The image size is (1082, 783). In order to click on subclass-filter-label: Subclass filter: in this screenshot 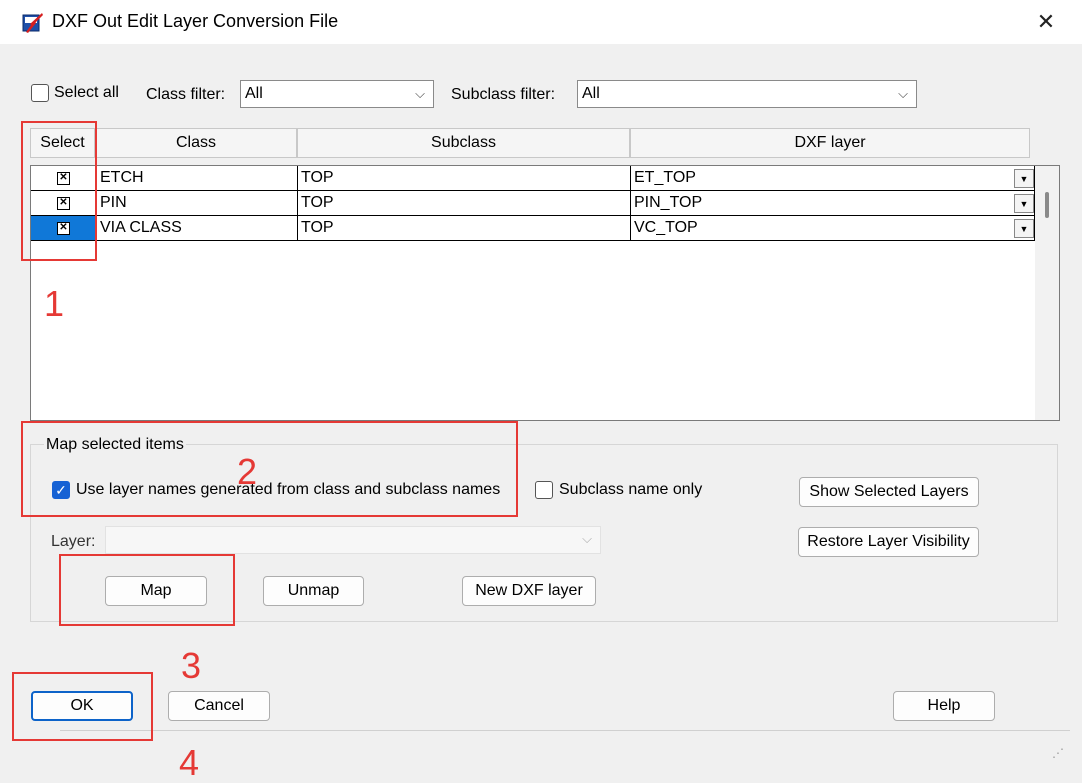, I will do `click(503, 94)`.